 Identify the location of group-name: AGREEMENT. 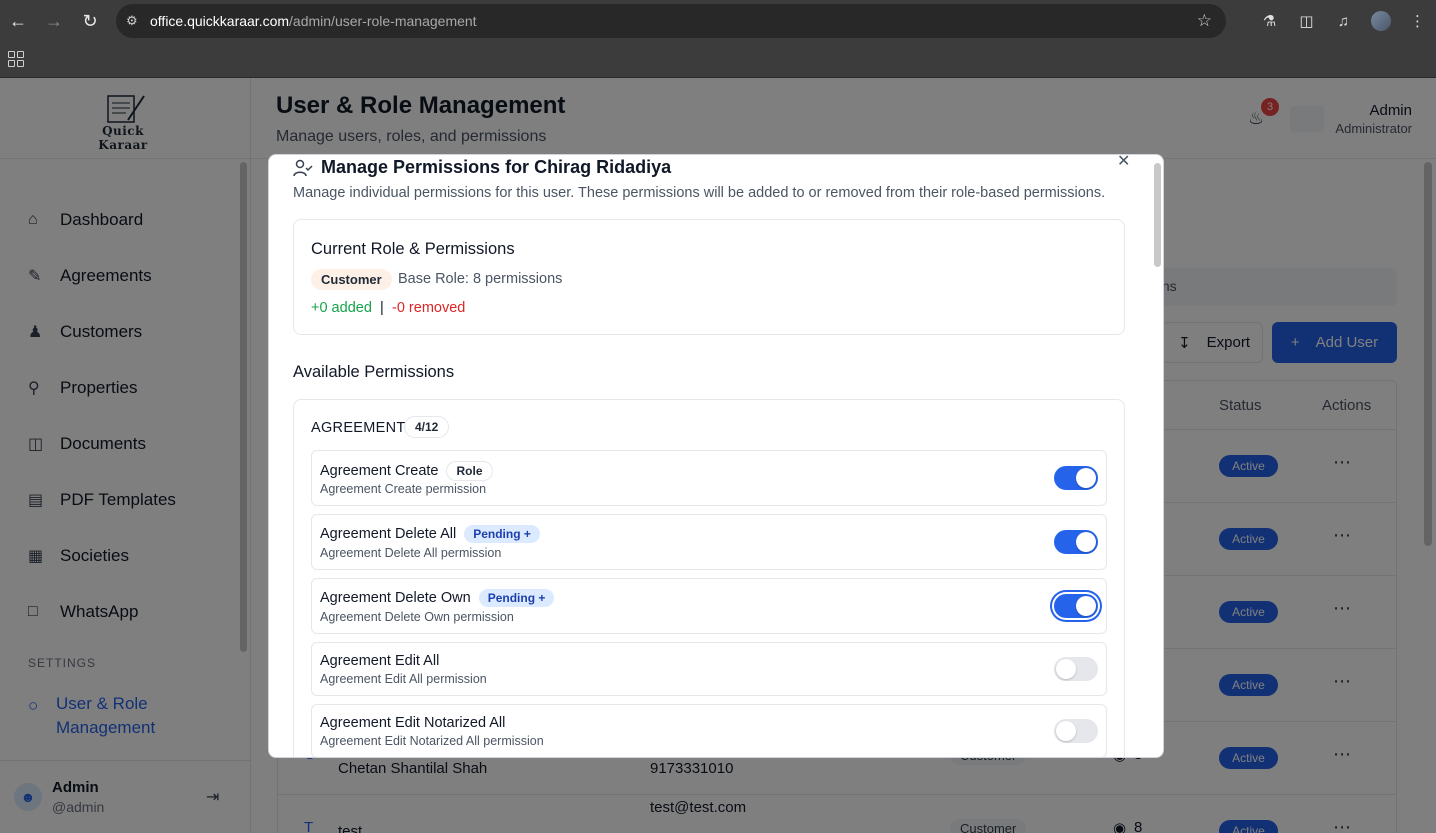
(358, 428).